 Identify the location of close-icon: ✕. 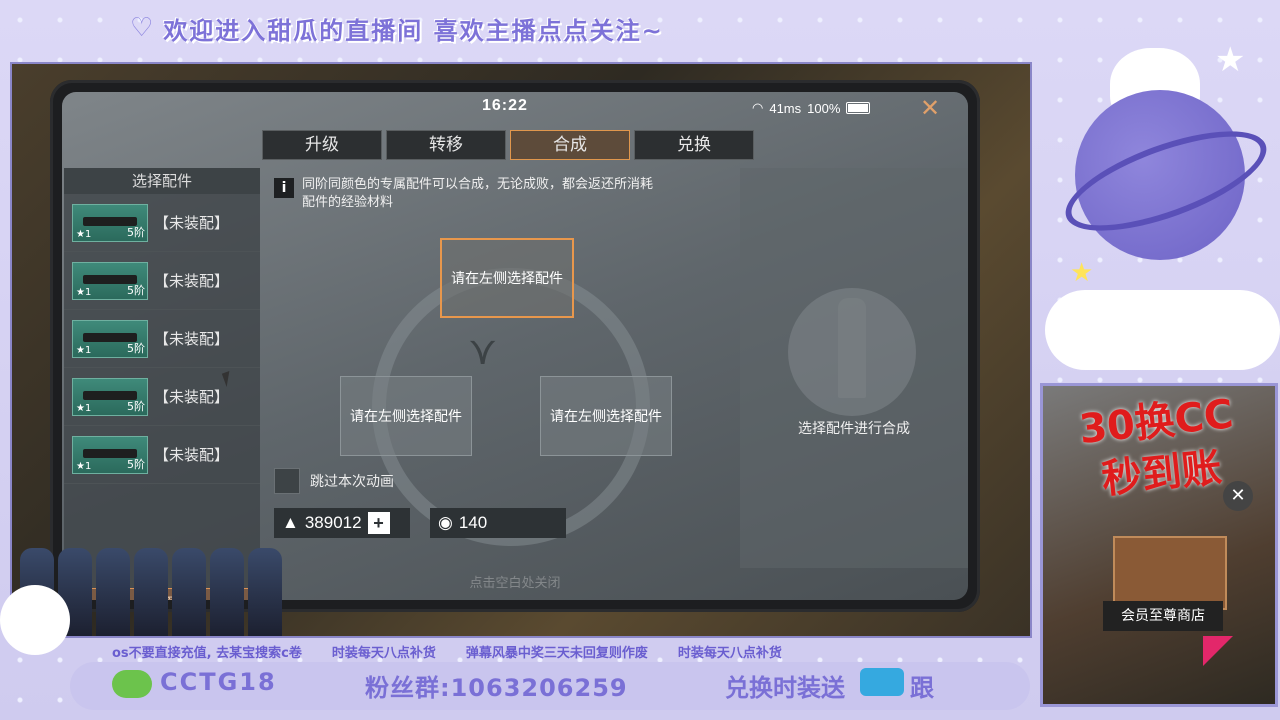
(930, 108).